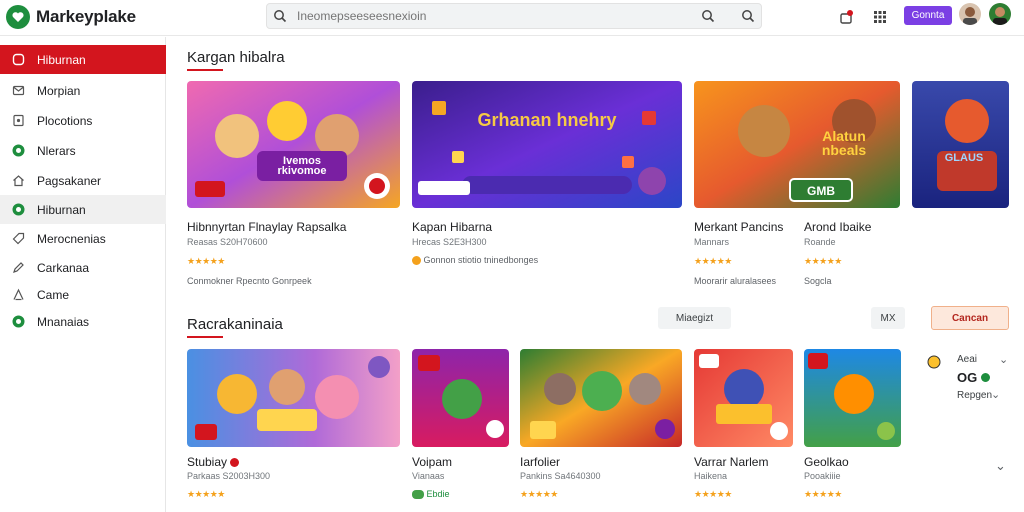  Describe the element at coordinates (846, 17) in the screenshot. I see `notifications-icon` at that location.